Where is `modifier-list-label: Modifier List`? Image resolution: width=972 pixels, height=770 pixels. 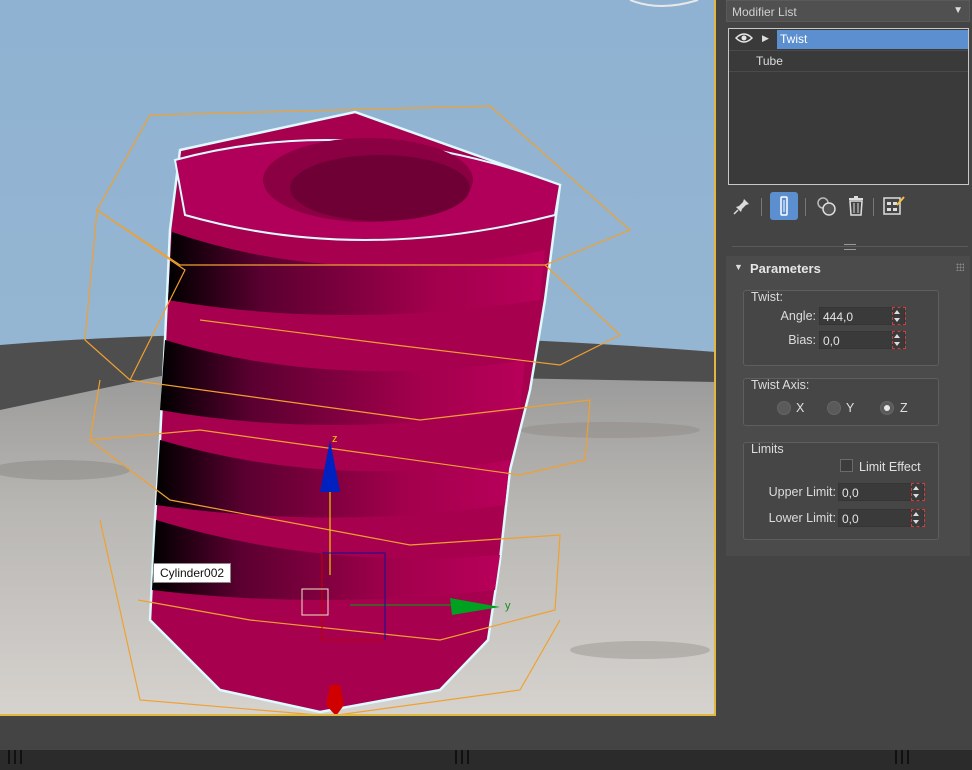
modifier-list-label: Modifier List is located at coordinates (764, 12).